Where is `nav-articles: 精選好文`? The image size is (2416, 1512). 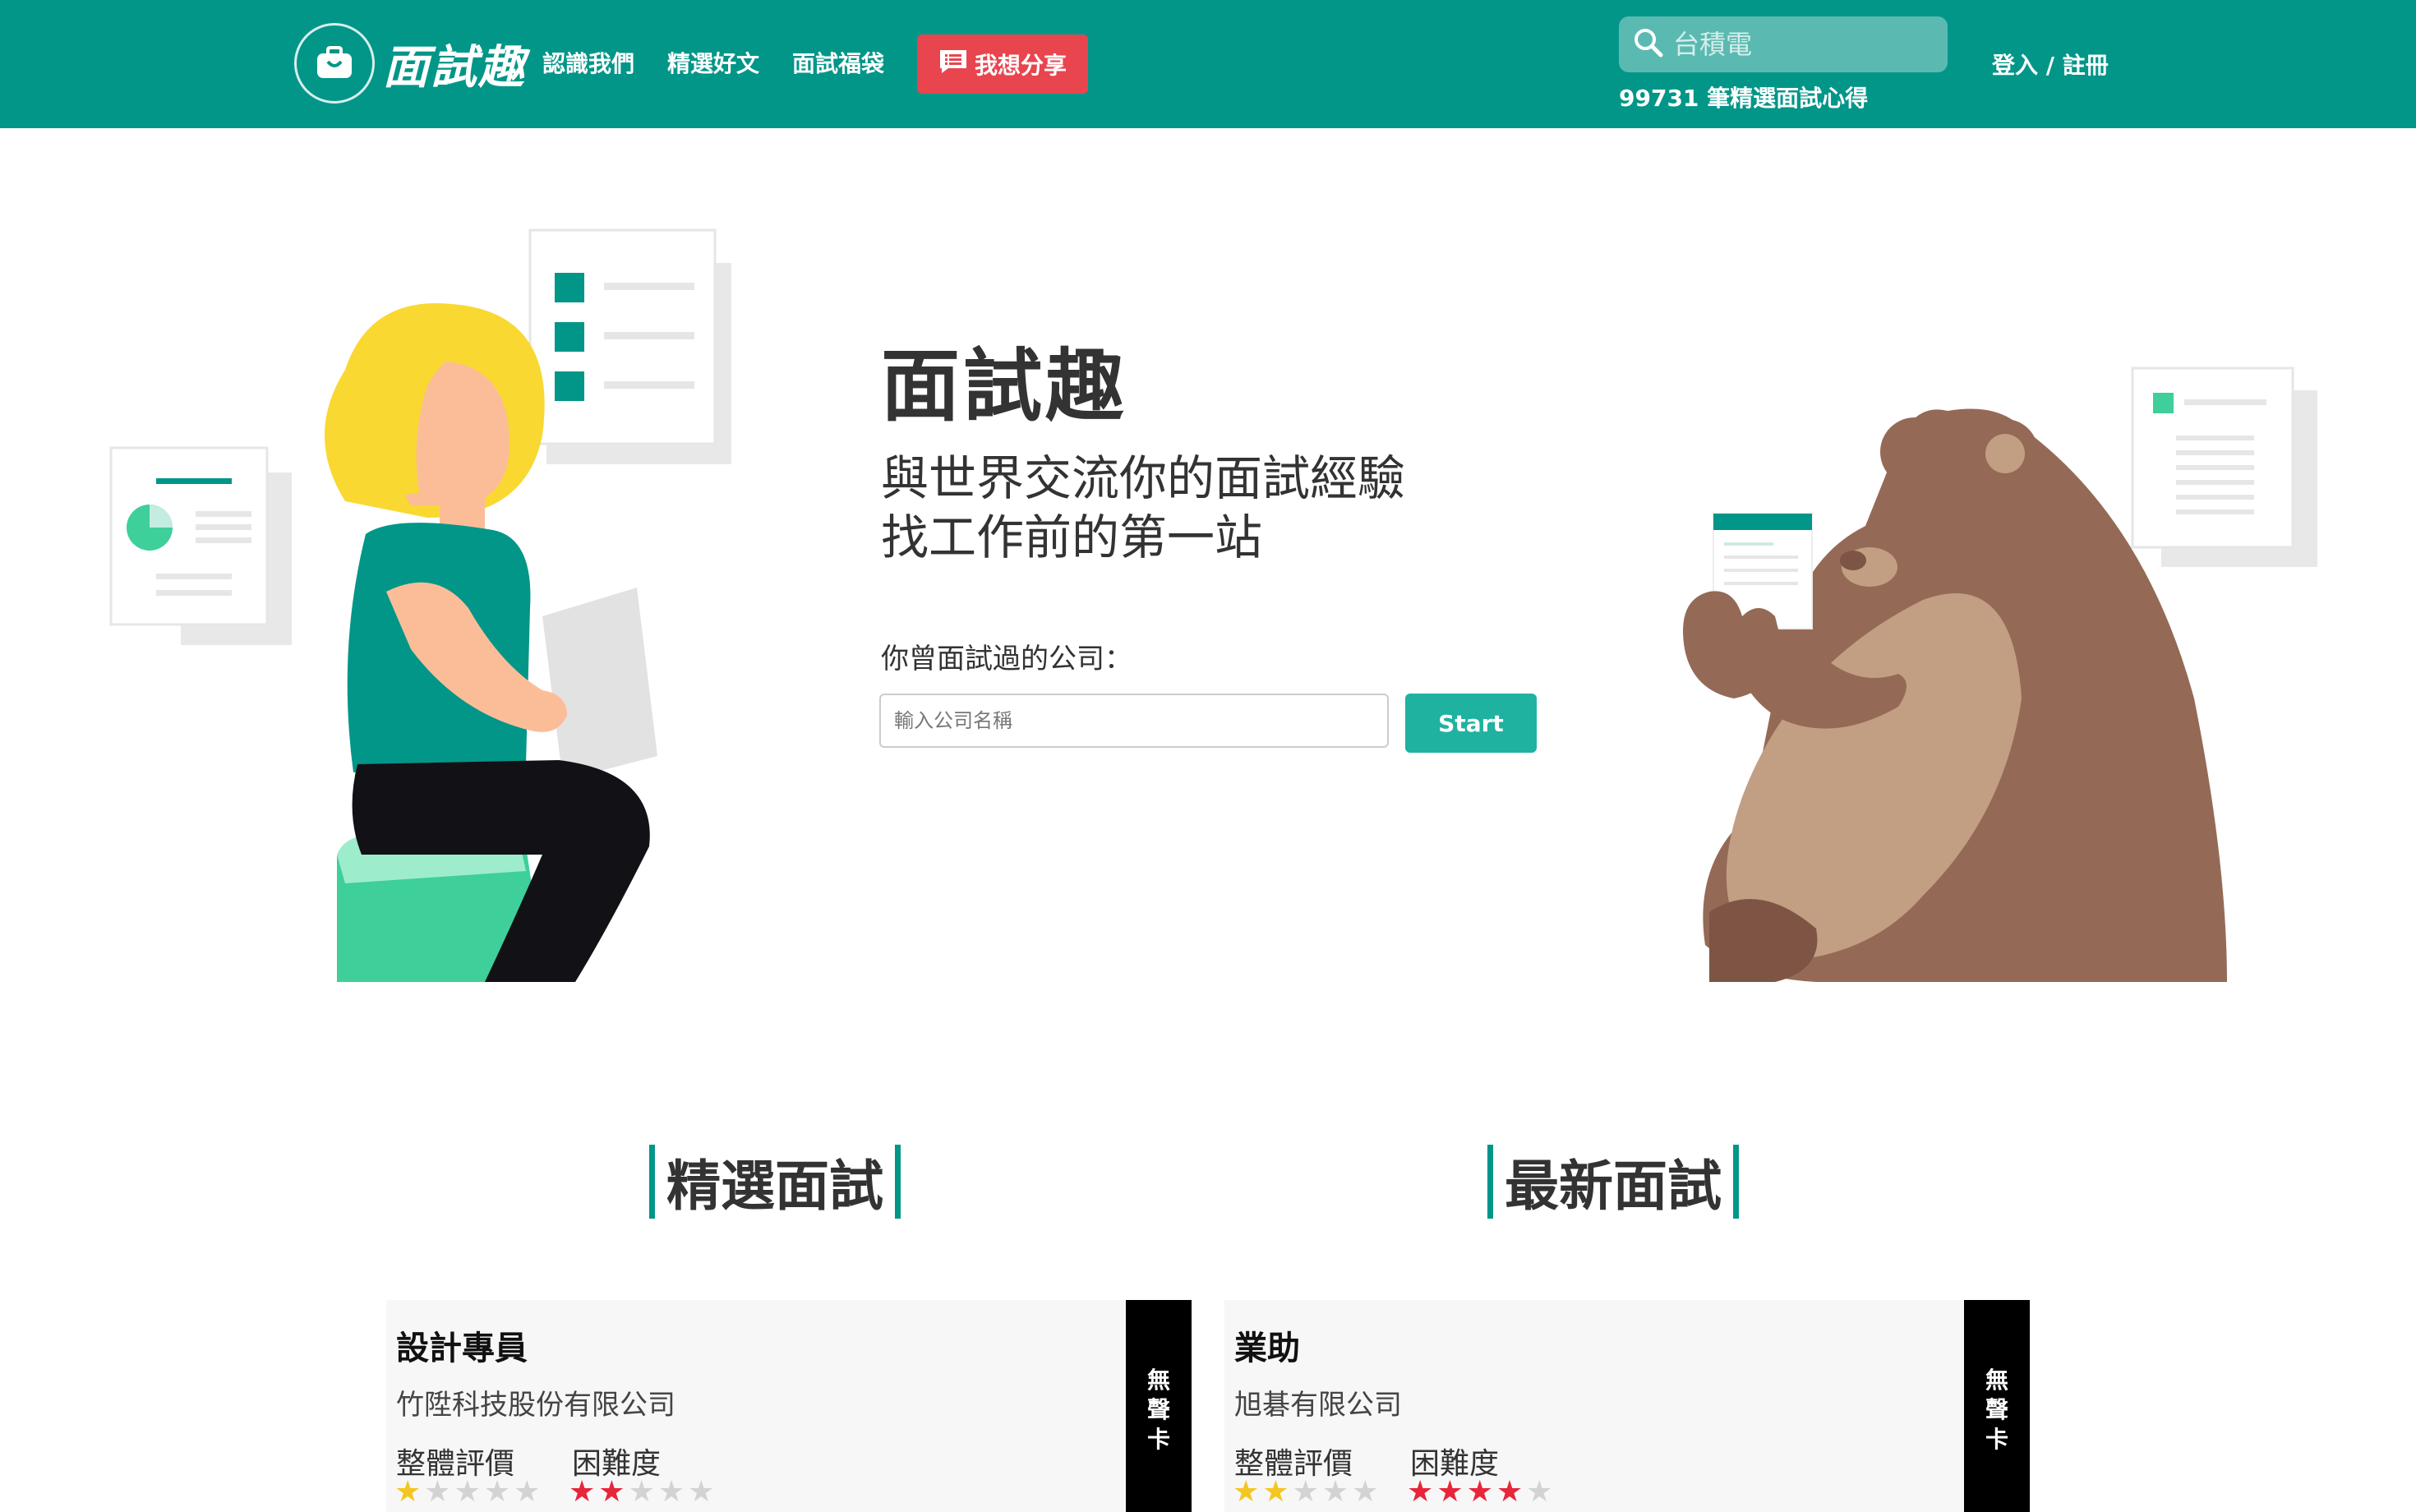
nav-articles: 精選好文 is located at coordinates (713, 63).